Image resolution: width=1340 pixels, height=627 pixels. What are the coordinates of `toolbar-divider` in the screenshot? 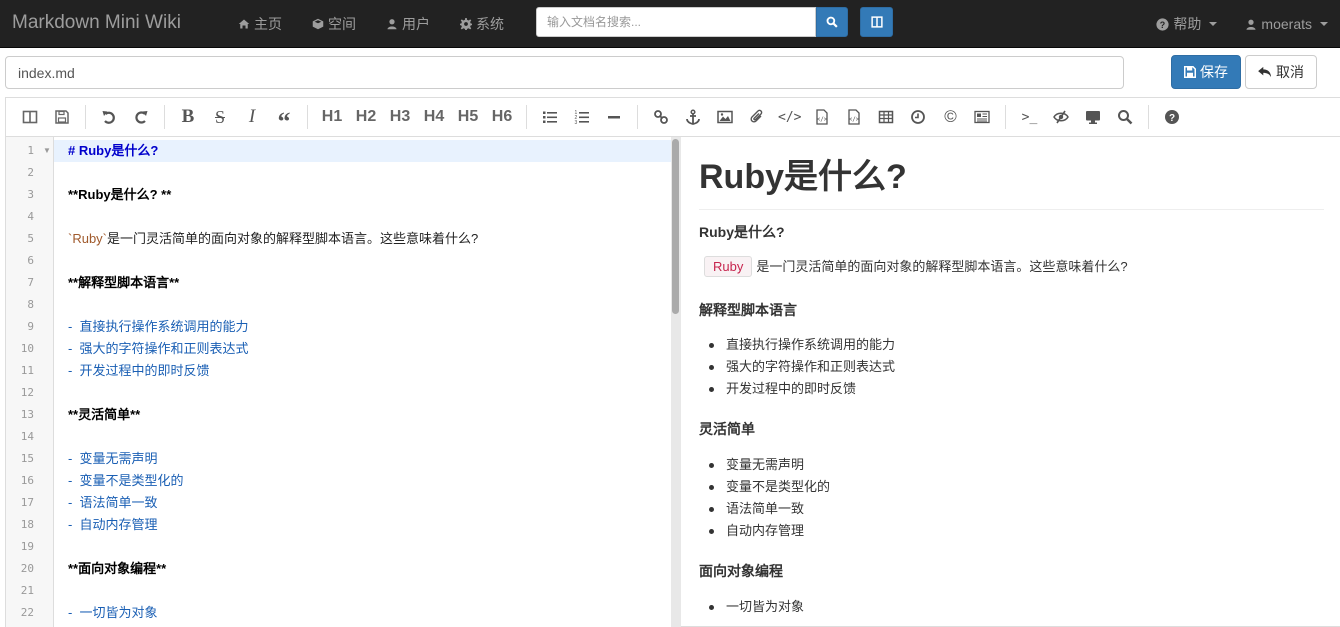 It's located at (1149, 117).